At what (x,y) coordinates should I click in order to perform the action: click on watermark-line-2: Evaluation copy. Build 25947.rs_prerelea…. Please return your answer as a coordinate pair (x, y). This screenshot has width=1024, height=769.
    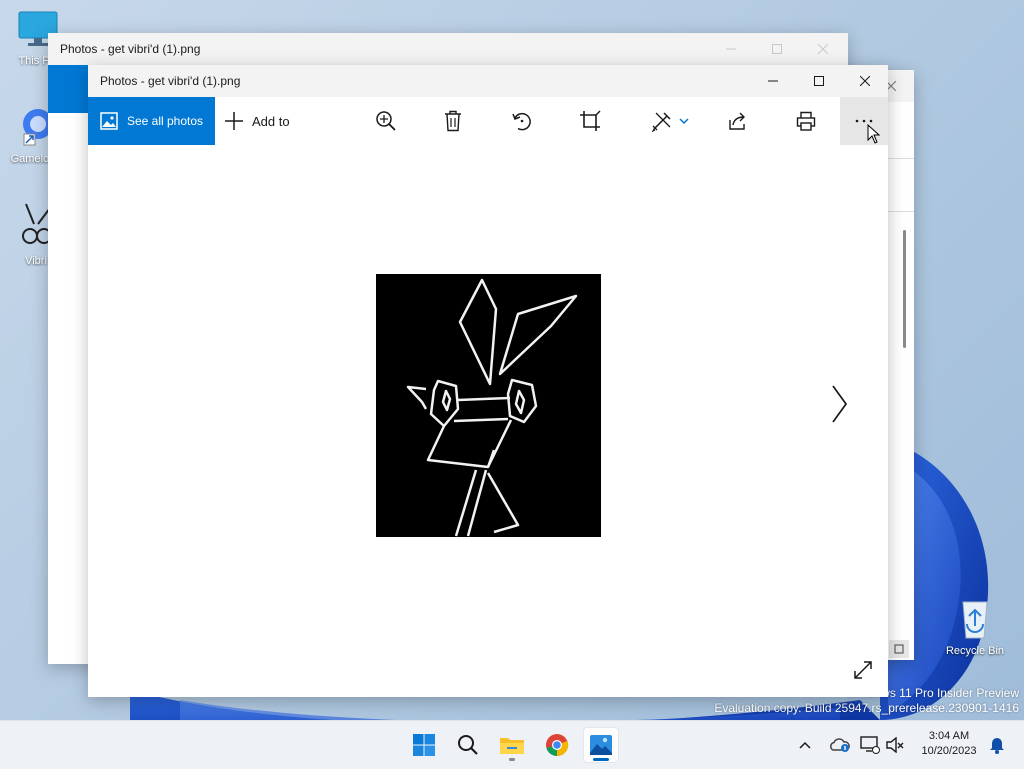
    Looking at the image, I should click on (866, 708).